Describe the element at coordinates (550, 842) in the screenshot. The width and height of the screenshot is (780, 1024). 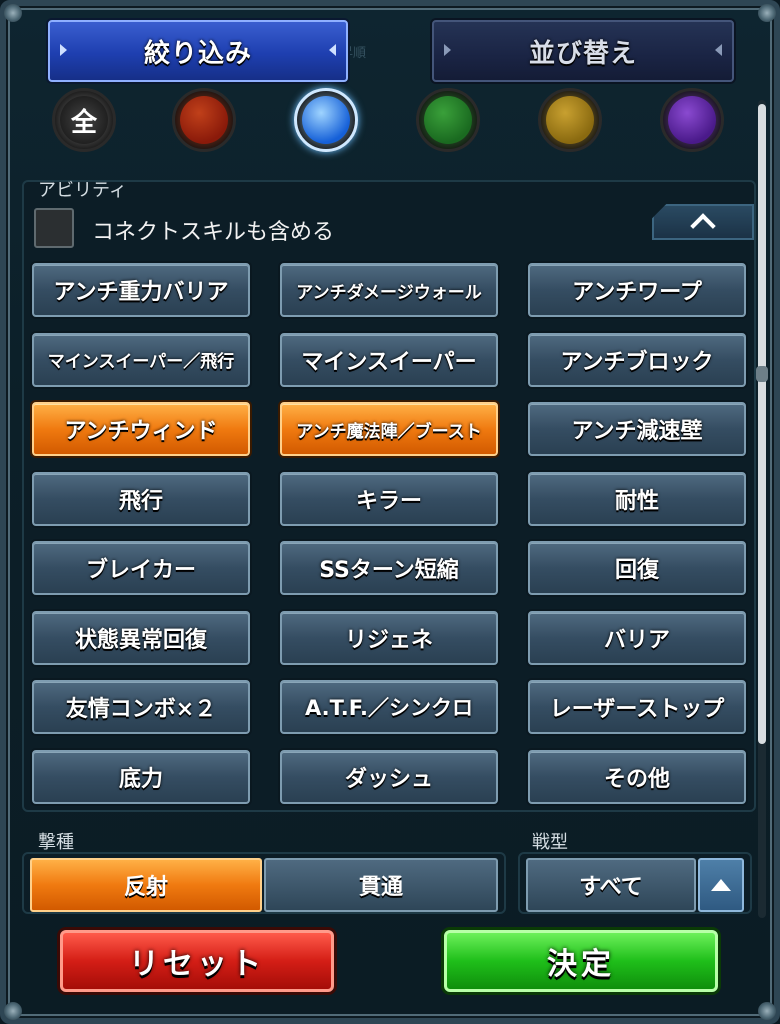
I see `battle-type-title: 戦型` at that location.